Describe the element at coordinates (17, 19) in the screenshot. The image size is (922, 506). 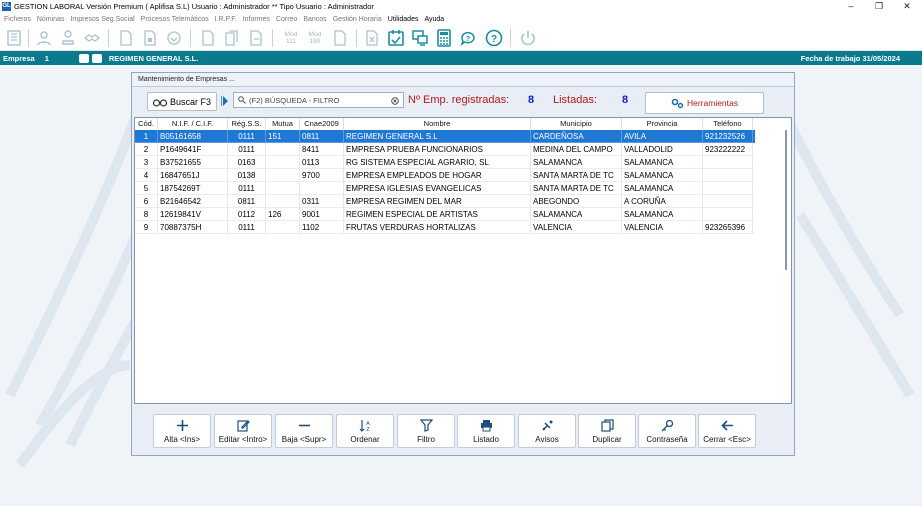
I see `menu-ficheros: Ficheros` at that location.